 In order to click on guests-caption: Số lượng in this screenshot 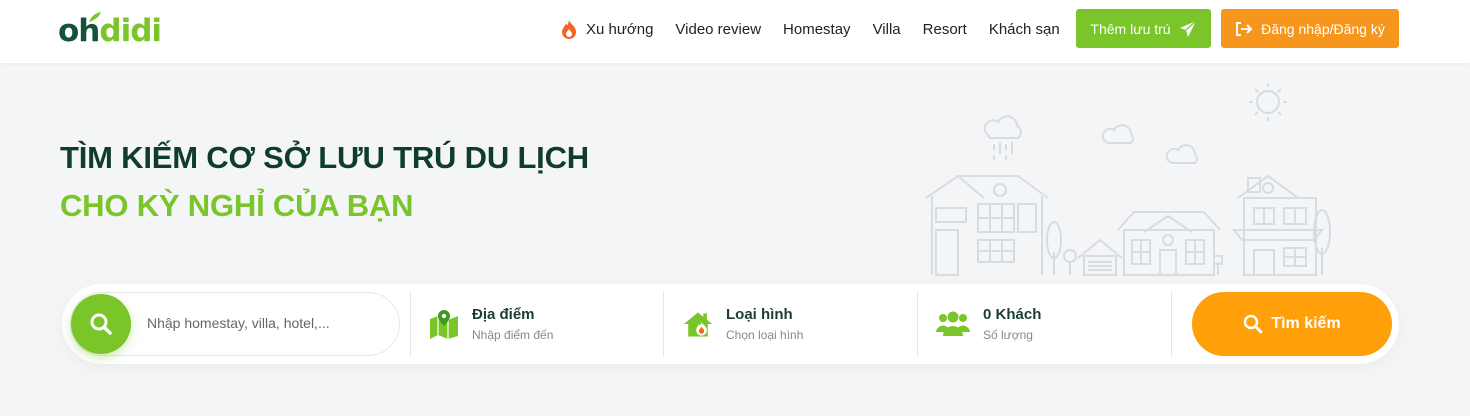, I will do `click(1008, 335)`.